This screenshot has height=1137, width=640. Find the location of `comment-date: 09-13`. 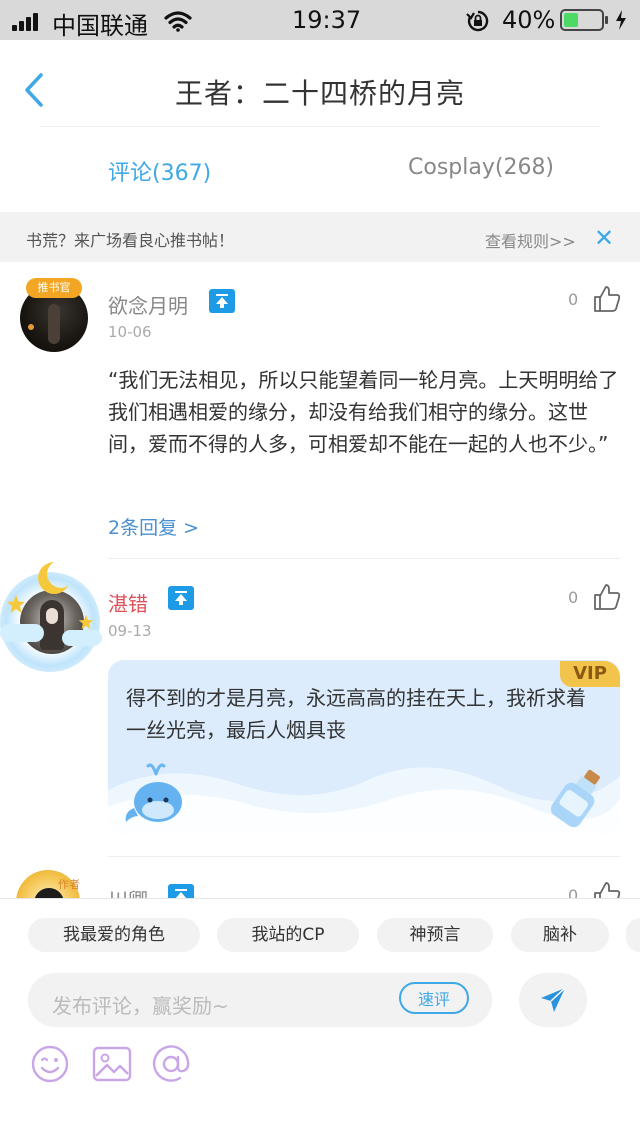

comment-date: 09-13 is located at coordinates (130, 631).